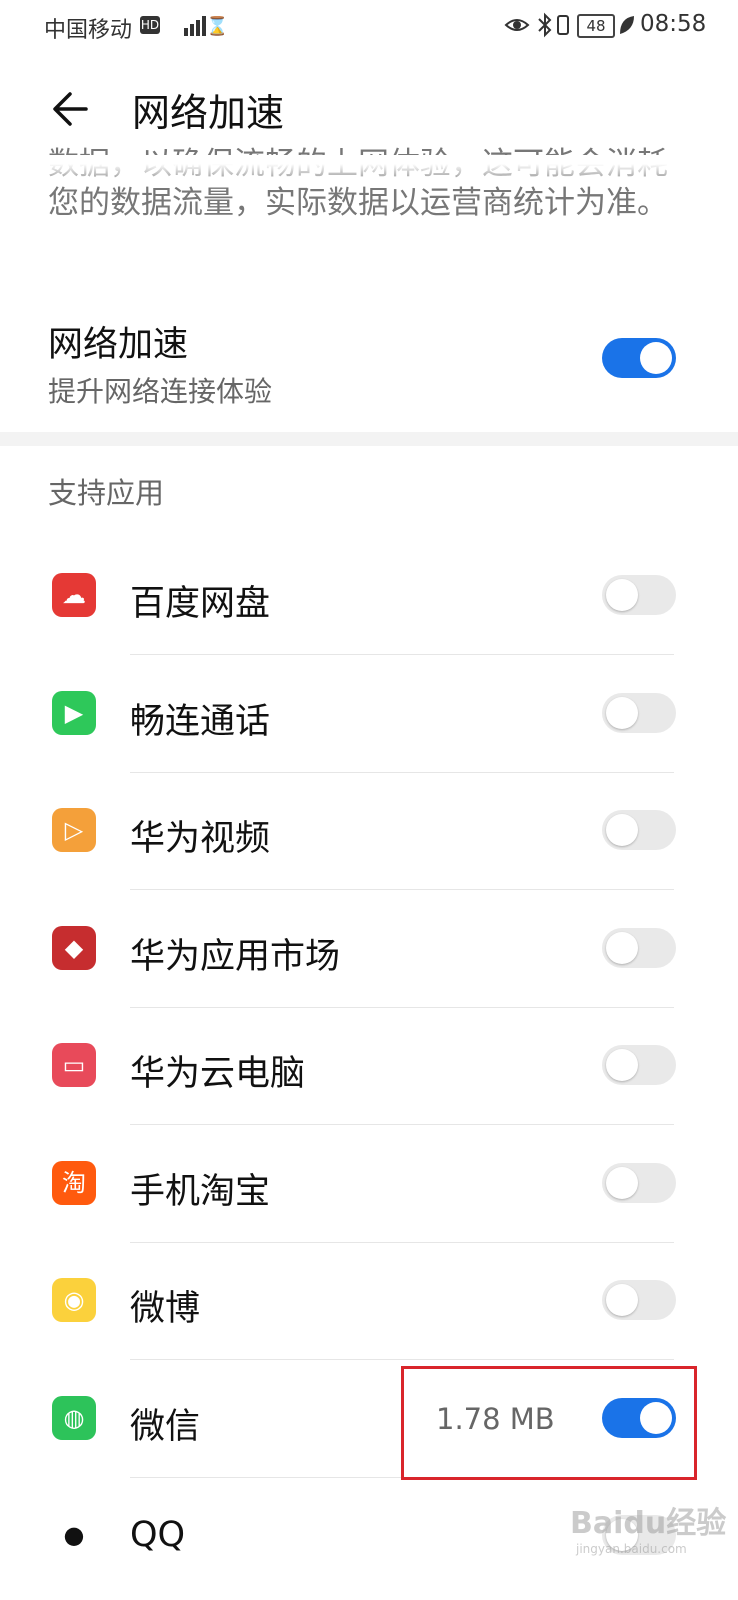 The height and width of the screenshot is (1600, 738). I want to click on clock: 08:58, so click(673, 24).